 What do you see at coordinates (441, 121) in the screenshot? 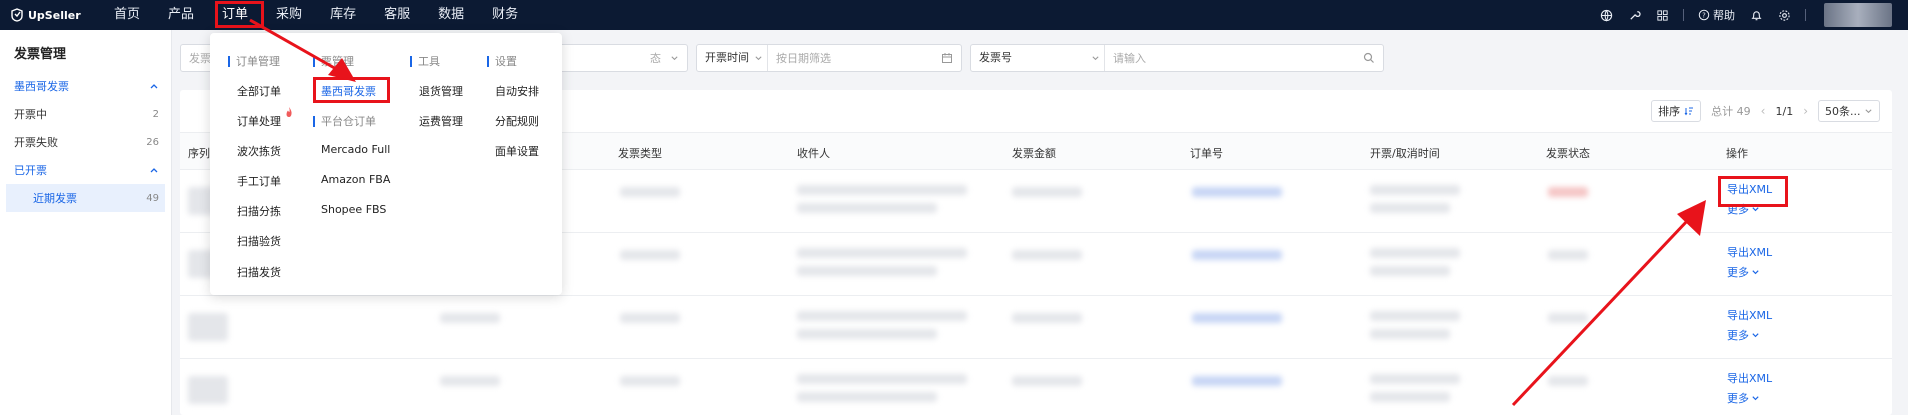
I see `menu-item-shipping-fees: 运费管理` at bounding box center [441, 121].